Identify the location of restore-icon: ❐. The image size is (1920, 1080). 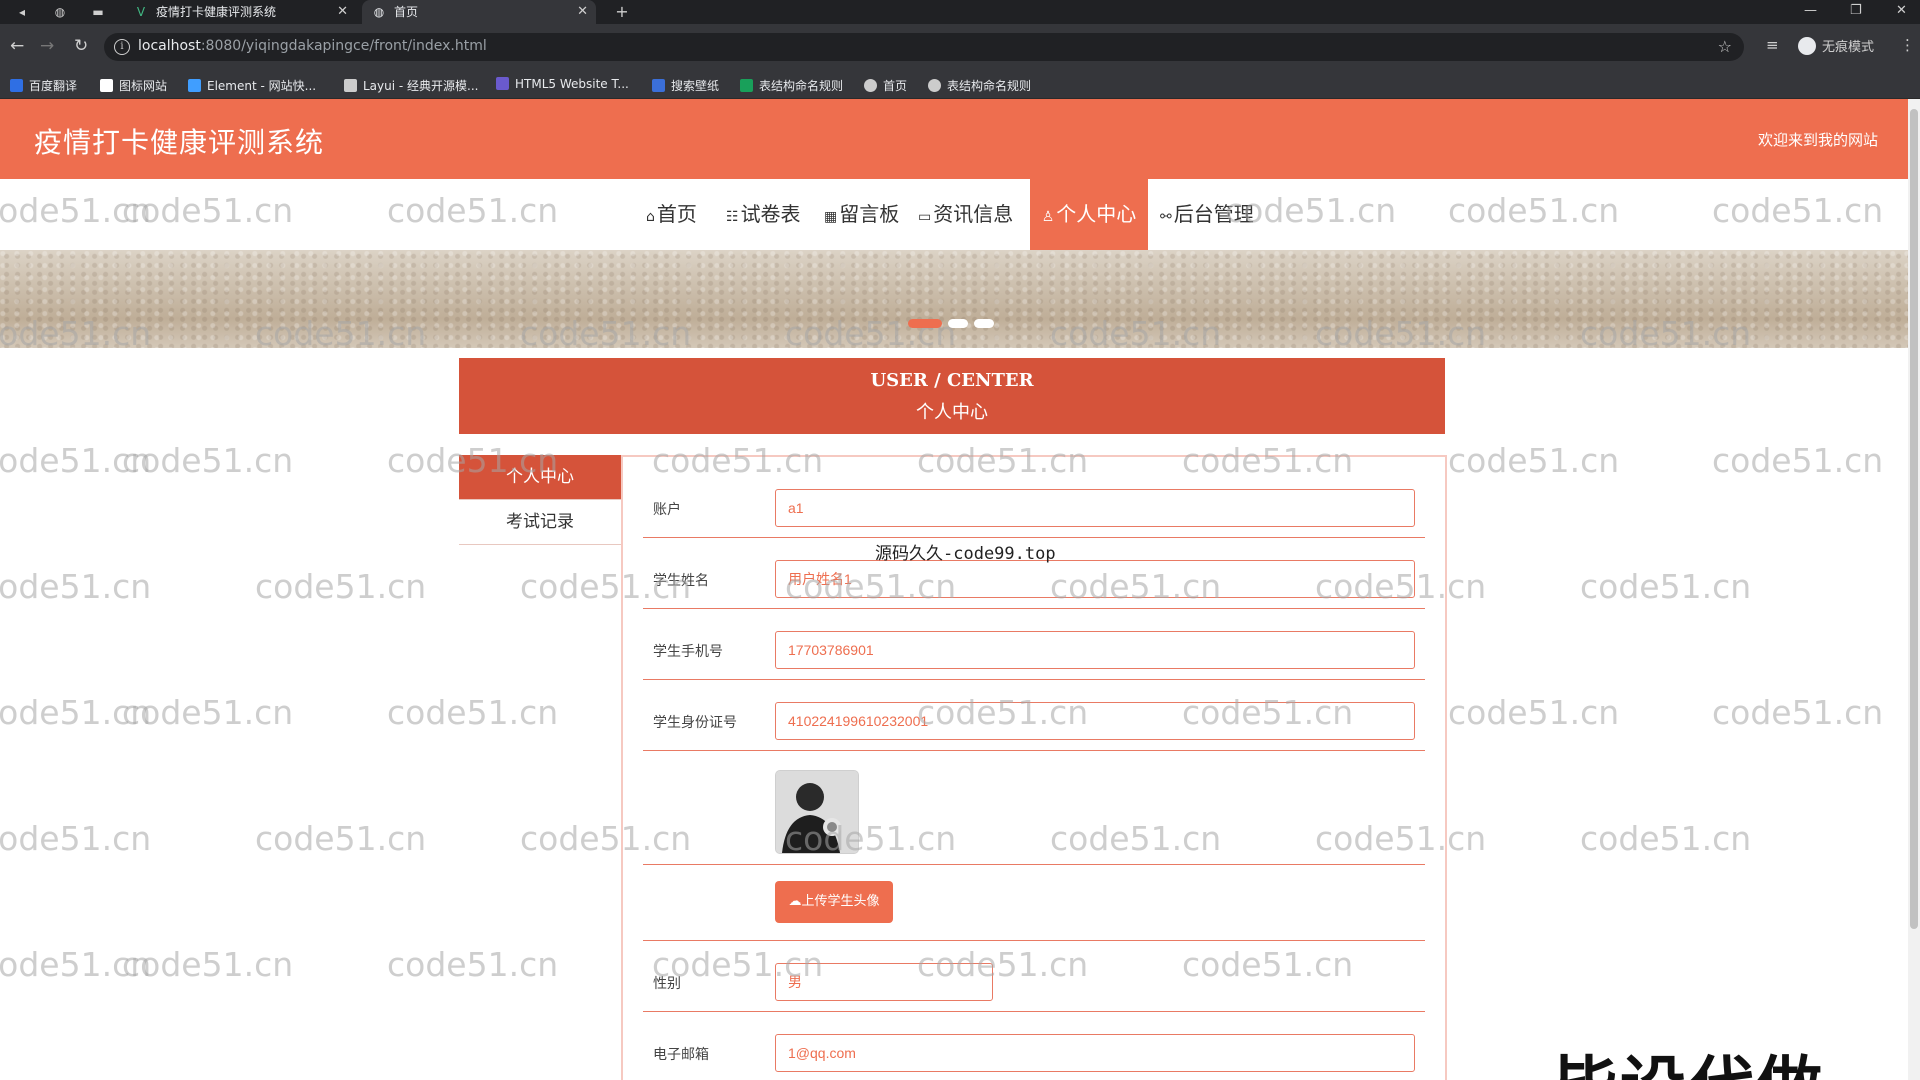
(1856, 12).